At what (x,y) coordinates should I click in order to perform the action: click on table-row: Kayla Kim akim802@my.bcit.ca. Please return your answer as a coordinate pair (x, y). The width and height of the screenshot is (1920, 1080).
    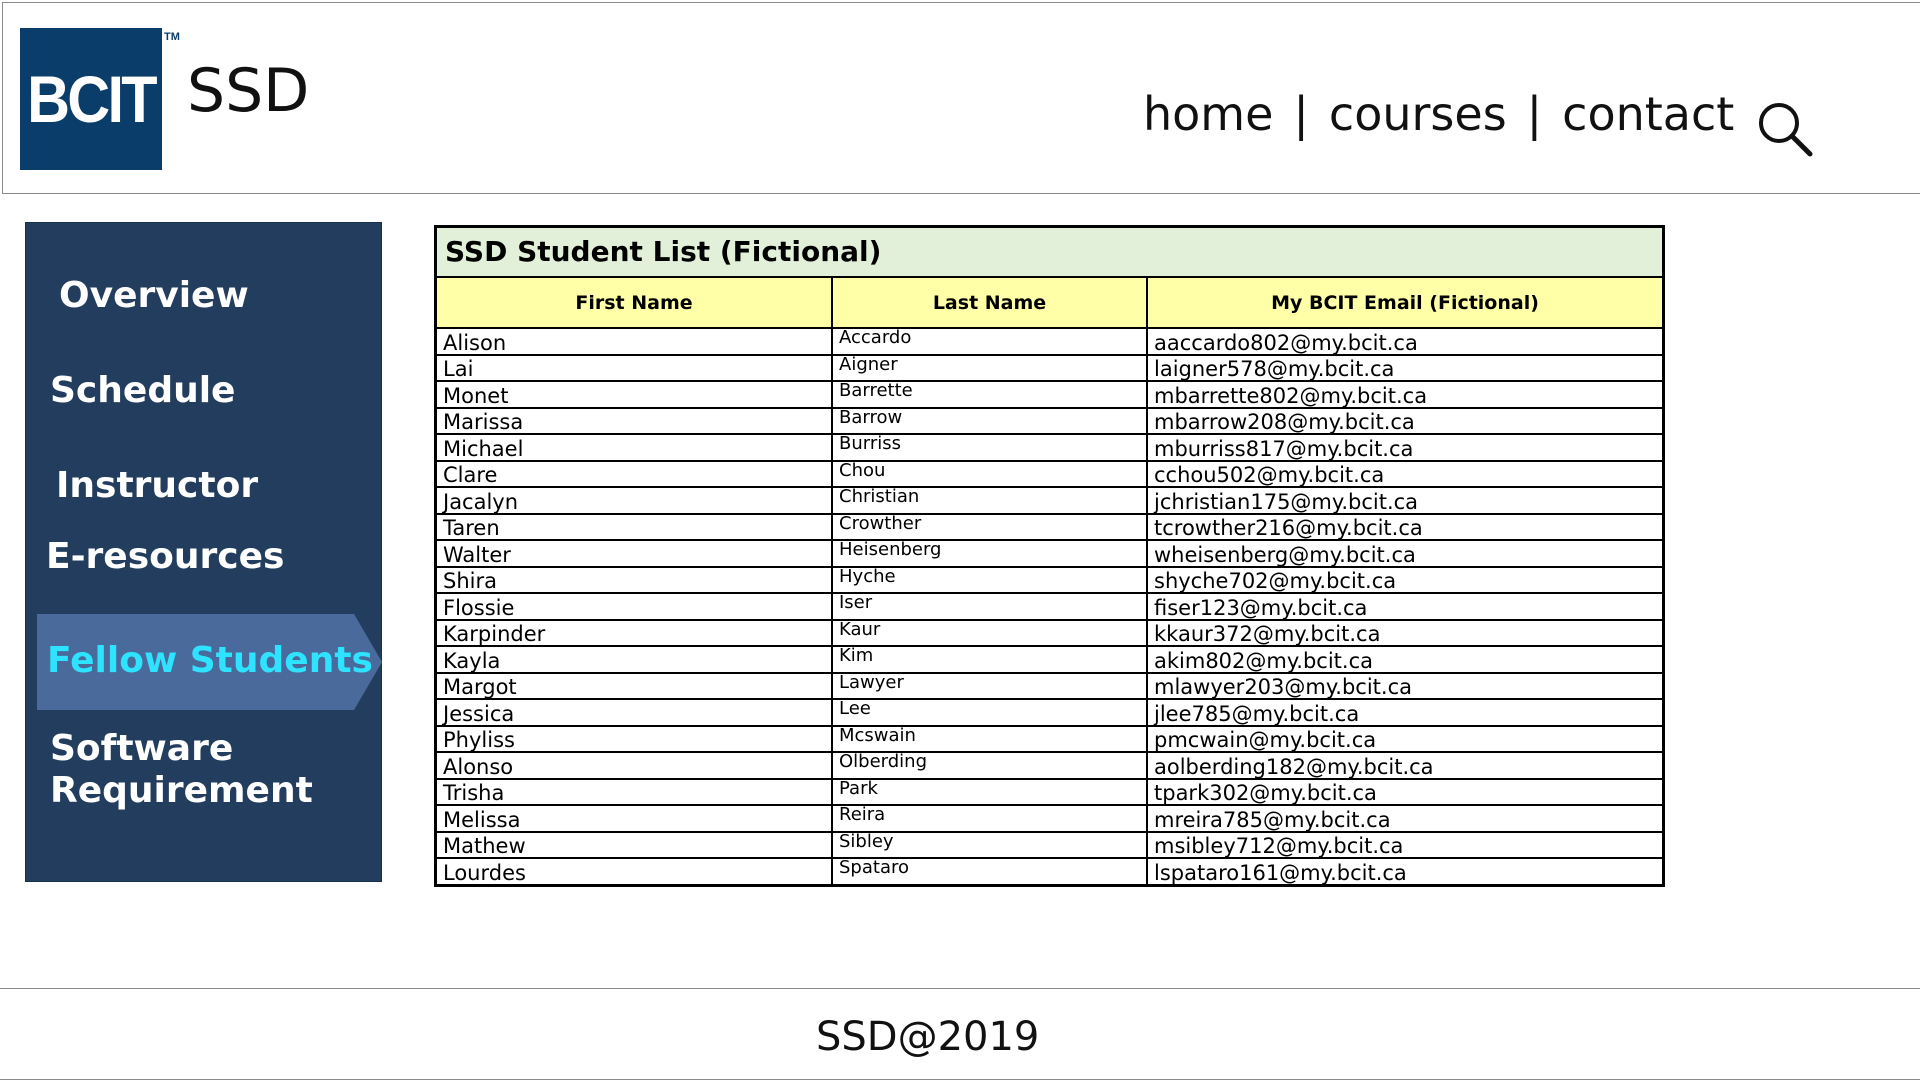
    Looking at the image, I should click on (1049, 660).